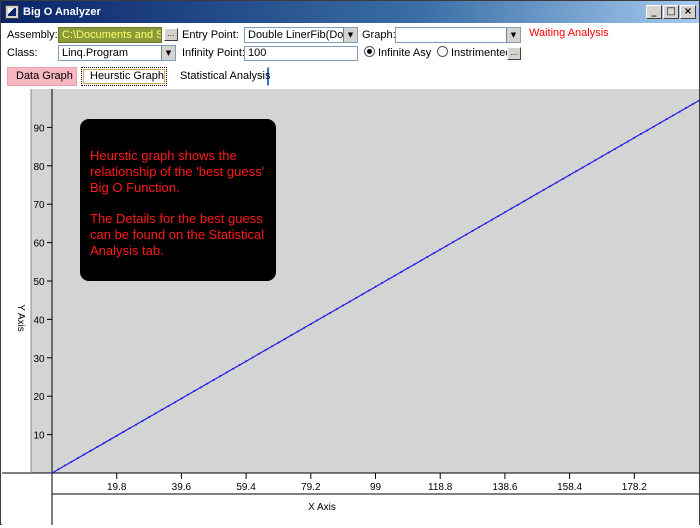  Describe the element at coordinates (32, 35) in the screenshot. I see `assembly-label: Assembly:` at that location.